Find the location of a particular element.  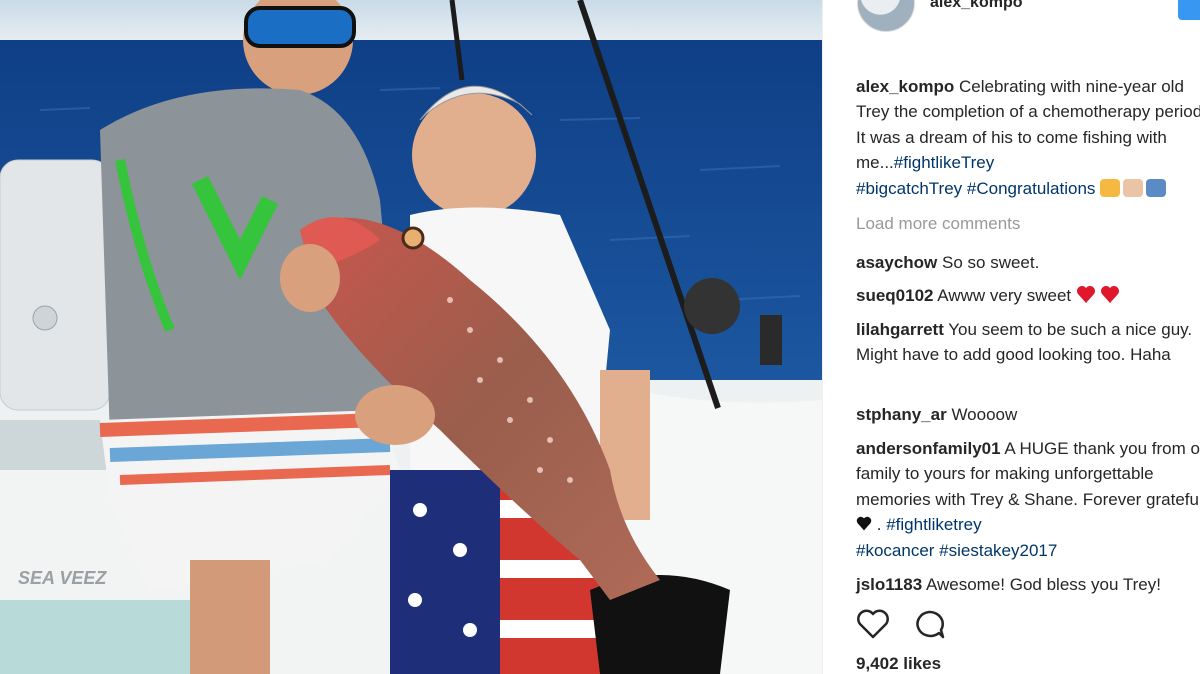

comment-username: asaychow is located at coordinates (896, 262).